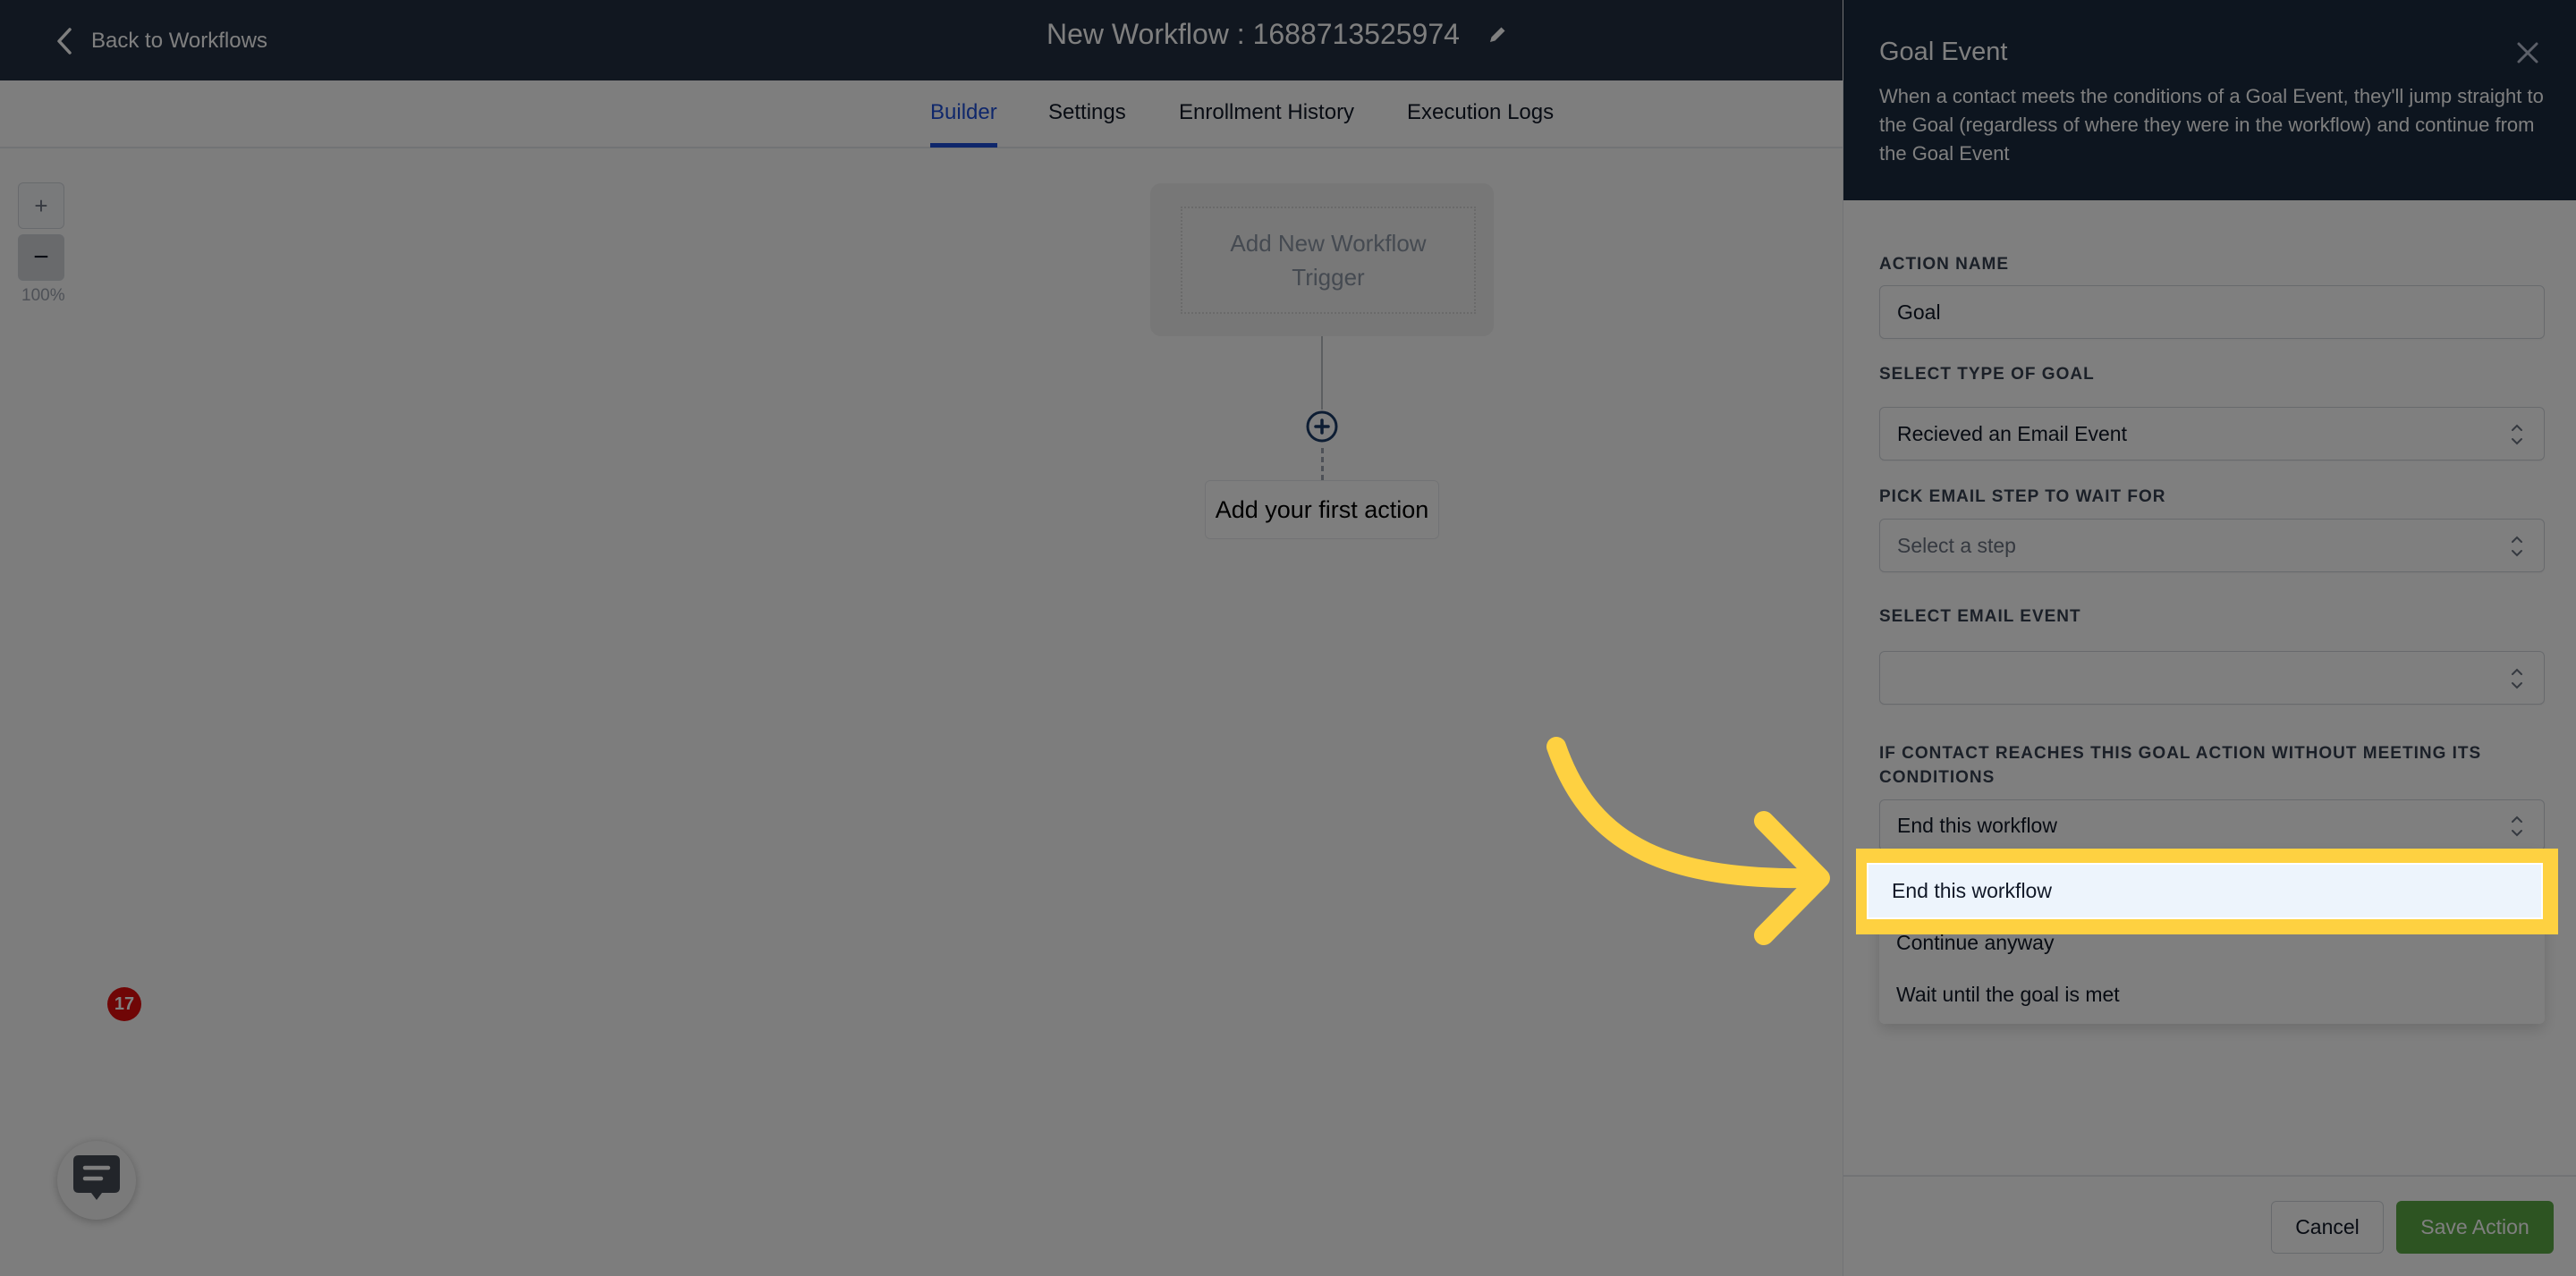 The height and width of the screenshot is (1276, 2576). I want to click on panel-title: Goal Event, so click(1943, 52).